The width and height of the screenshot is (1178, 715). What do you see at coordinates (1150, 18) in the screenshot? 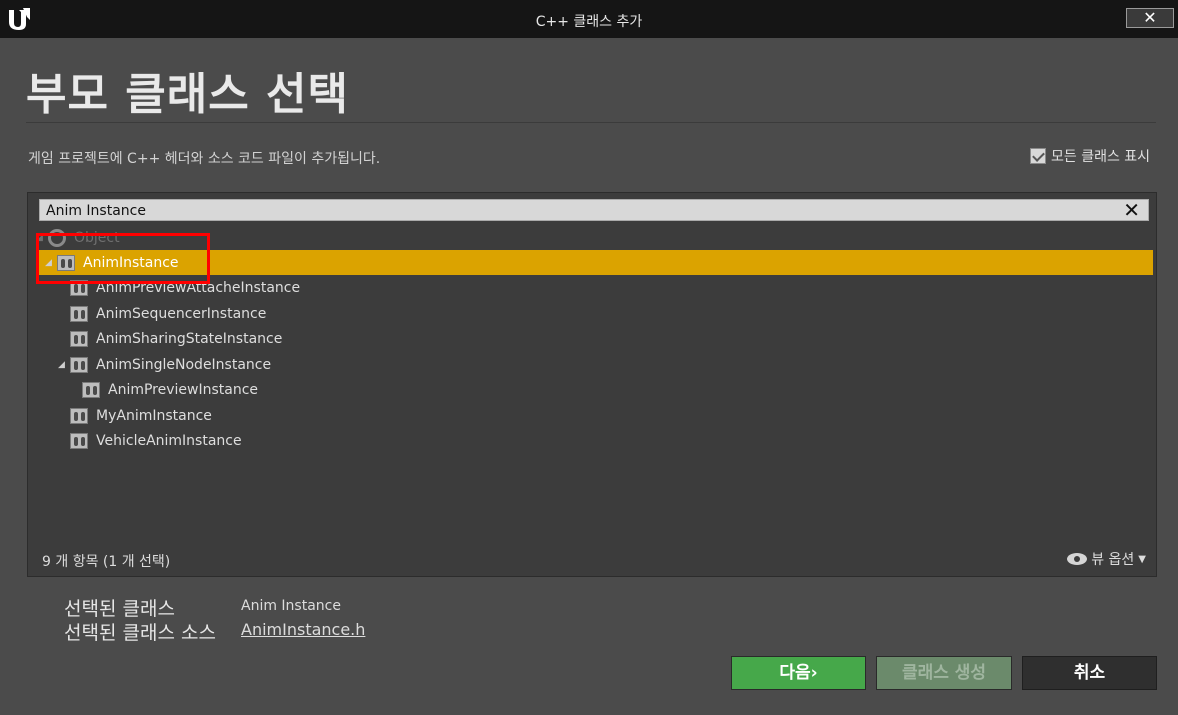
I see `close-button: ✕` at bounding box center [1150, 18].